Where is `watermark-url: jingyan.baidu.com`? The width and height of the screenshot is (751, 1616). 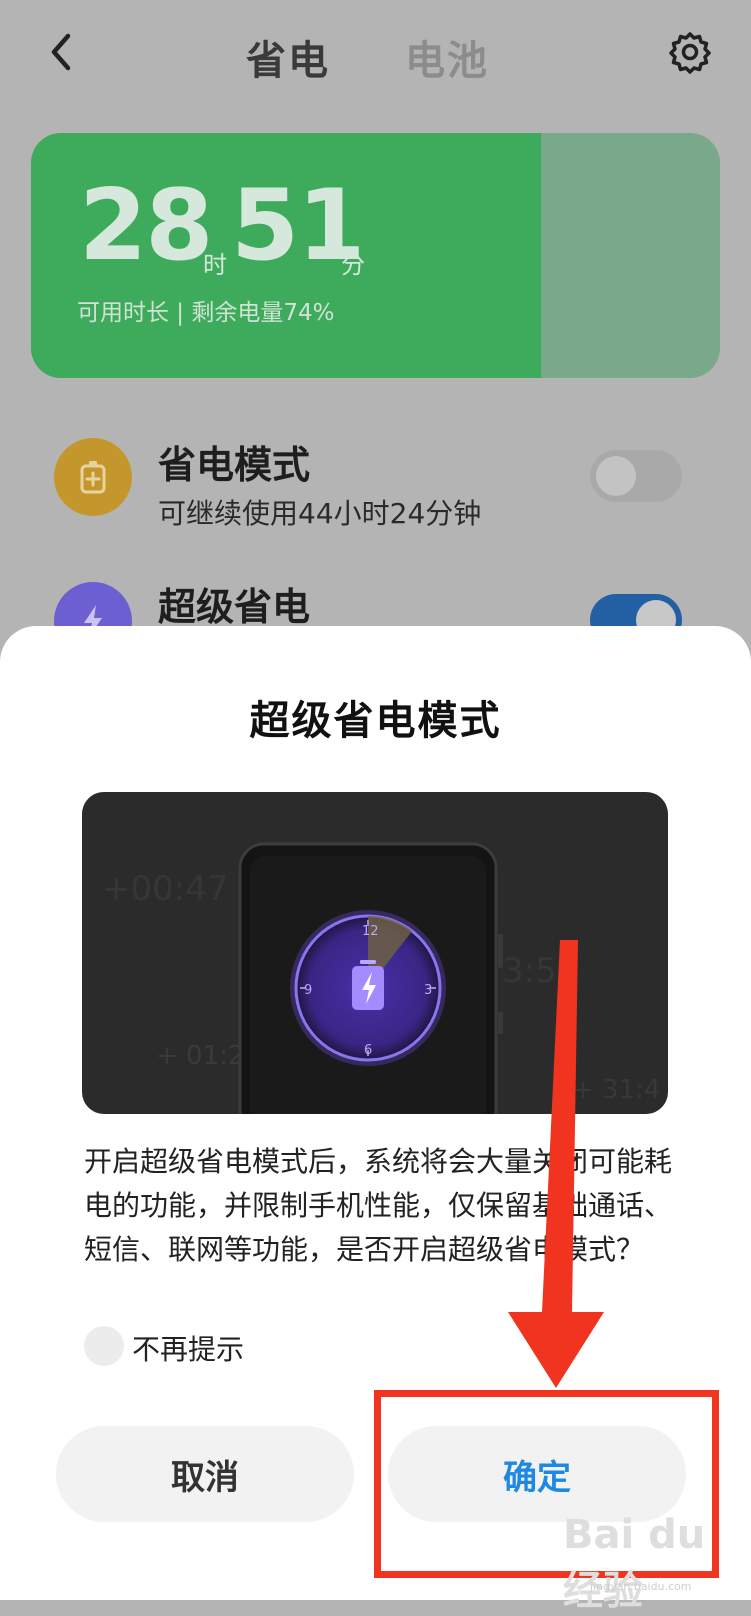 watermark-url: jingyan.baidu.com is located at coordinates (641, 1586).